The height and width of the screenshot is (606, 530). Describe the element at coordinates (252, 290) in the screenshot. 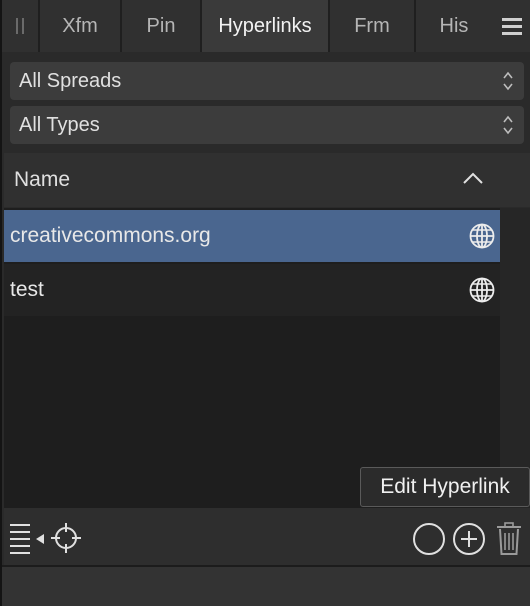

I see `list-item: test` at that location.